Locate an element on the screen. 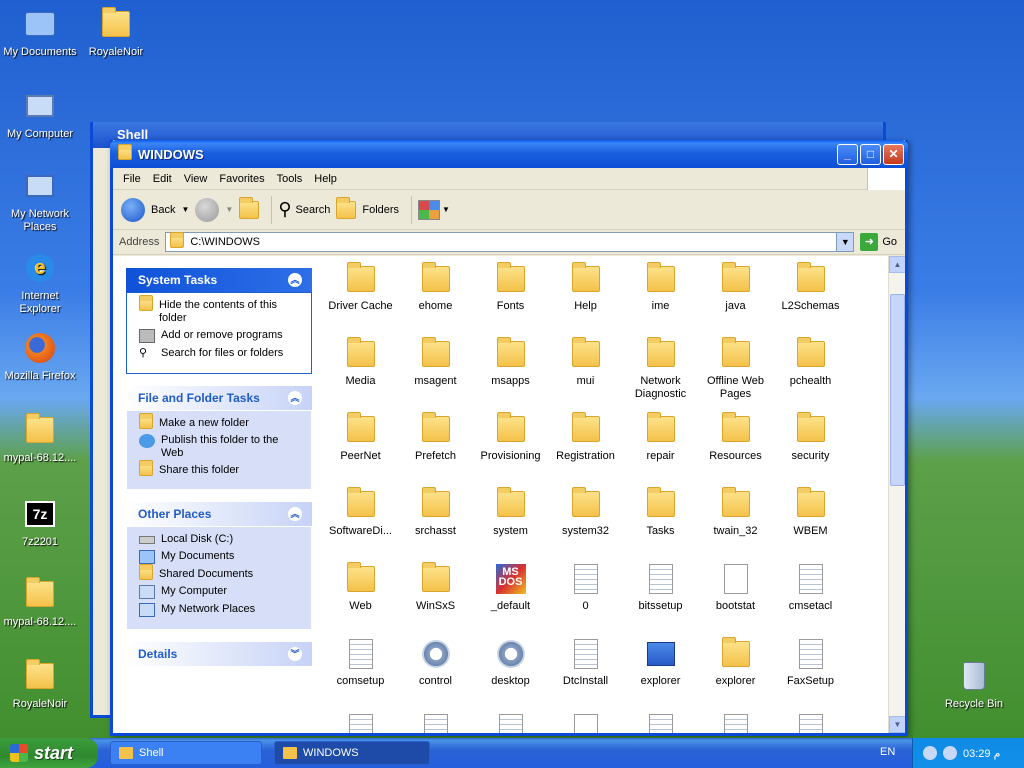  desktop-icon-my-documents: My Documents is located at coordinates (40, 32).